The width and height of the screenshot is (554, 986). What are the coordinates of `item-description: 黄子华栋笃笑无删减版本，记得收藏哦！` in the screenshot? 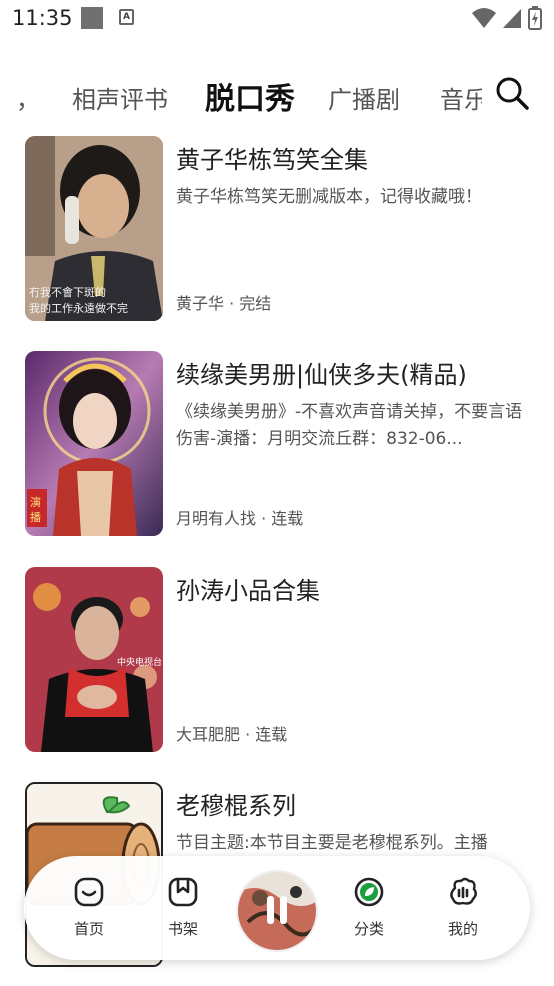 It's located at (329, 197).